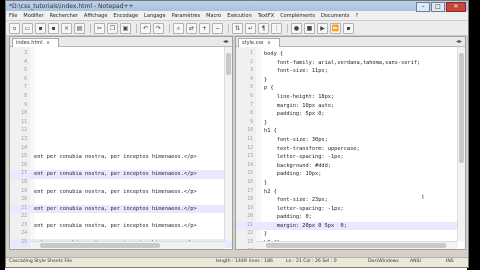  I want to click on record-macro-icon: ●, so click(296, 28).